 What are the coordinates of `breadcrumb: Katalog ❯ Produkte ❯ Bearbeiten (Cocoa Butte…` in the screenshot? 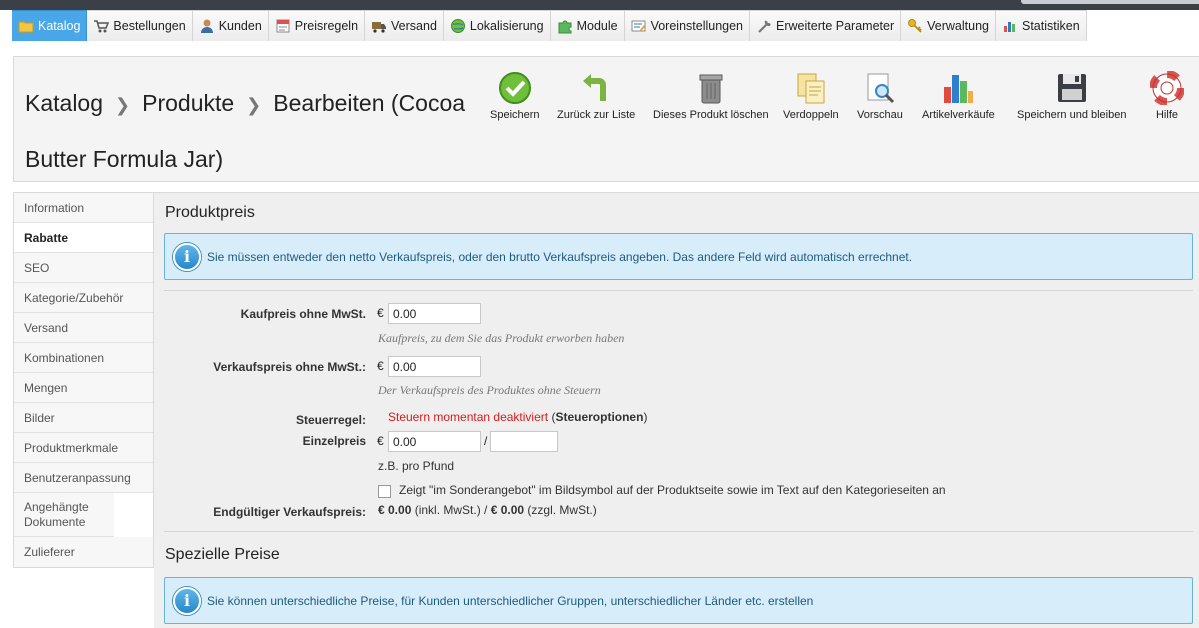 It's located at (260, 131).